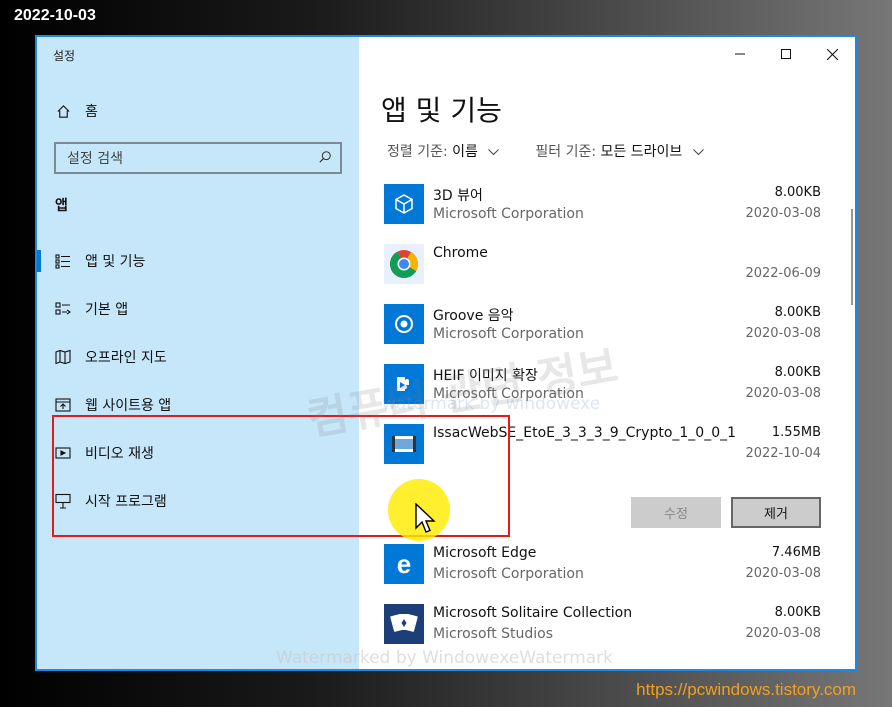  I want to click on list-filters: 정렬 기준: 이름 필터 기준: 모든 드라이브, so click(545, 151).